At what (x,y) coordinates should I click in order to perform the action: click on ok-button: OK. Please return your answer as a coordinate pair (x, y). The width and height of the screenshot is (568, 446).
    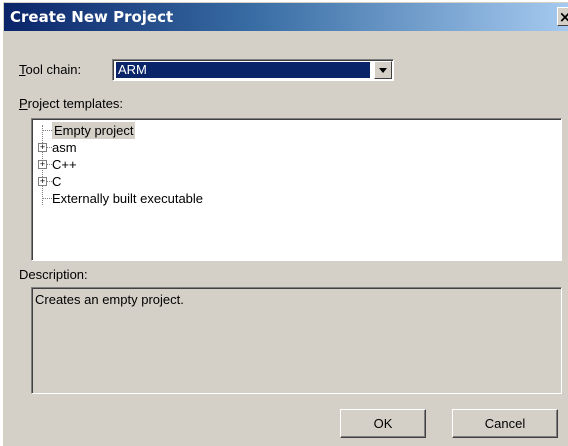
    Looking at the image, I should click on (383, 423).